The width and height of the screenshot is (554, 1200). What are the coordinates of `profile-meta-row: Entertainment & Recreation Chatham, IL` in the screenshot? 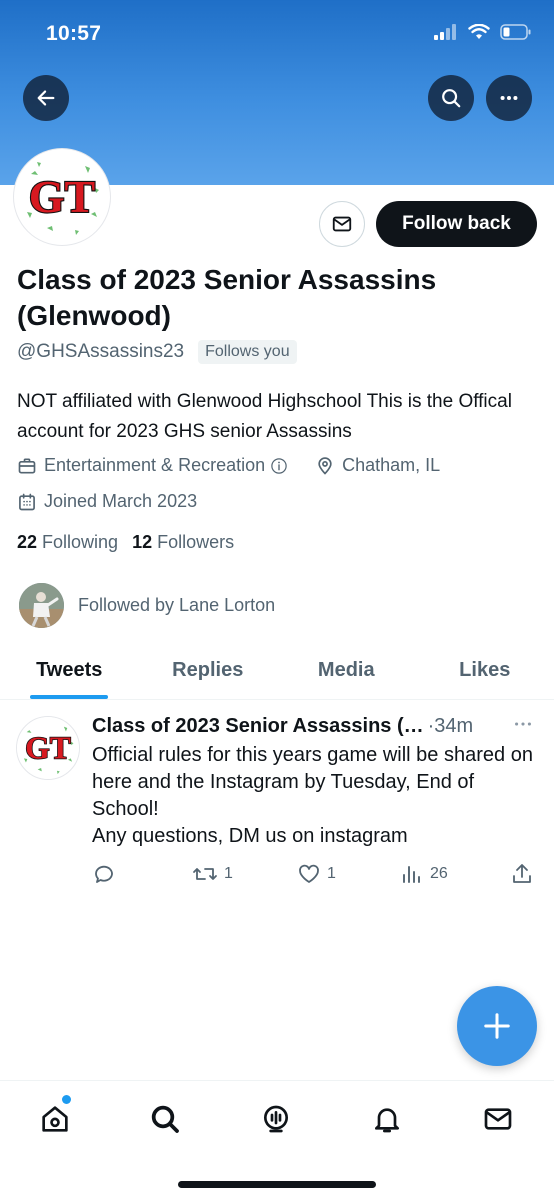 It's located at (228, 465).